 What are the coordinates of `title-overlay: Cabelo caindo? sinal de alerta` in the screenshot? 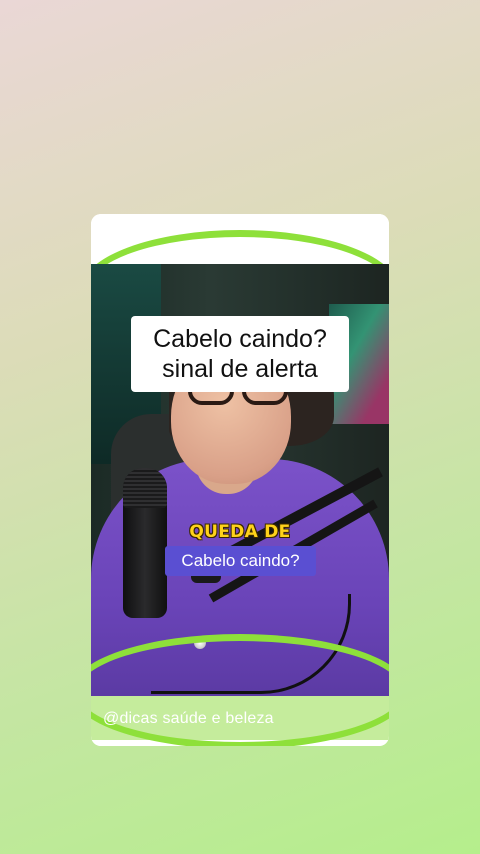 It's located at (240, 354).